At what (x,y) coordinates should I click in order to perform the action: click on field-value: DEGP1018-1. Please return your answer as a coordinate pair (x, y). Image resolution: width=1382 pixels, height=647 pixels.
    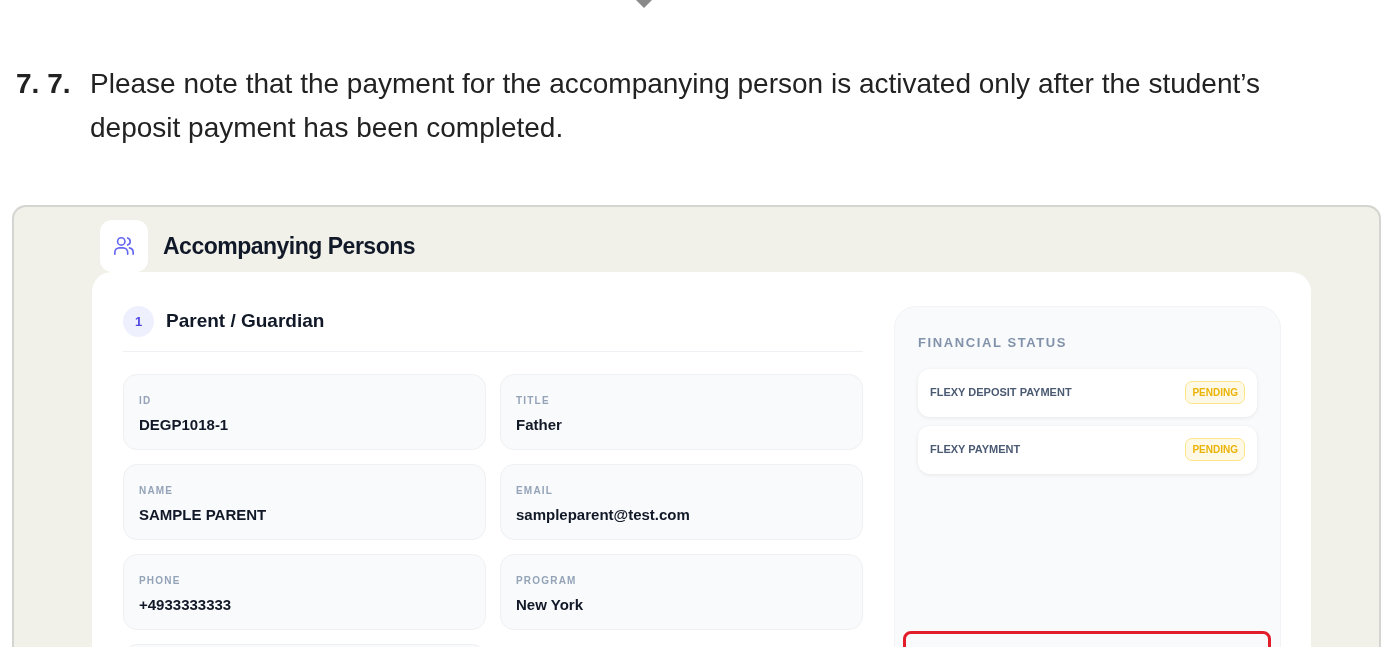
    Looking at the image, I should click on (184, 425).